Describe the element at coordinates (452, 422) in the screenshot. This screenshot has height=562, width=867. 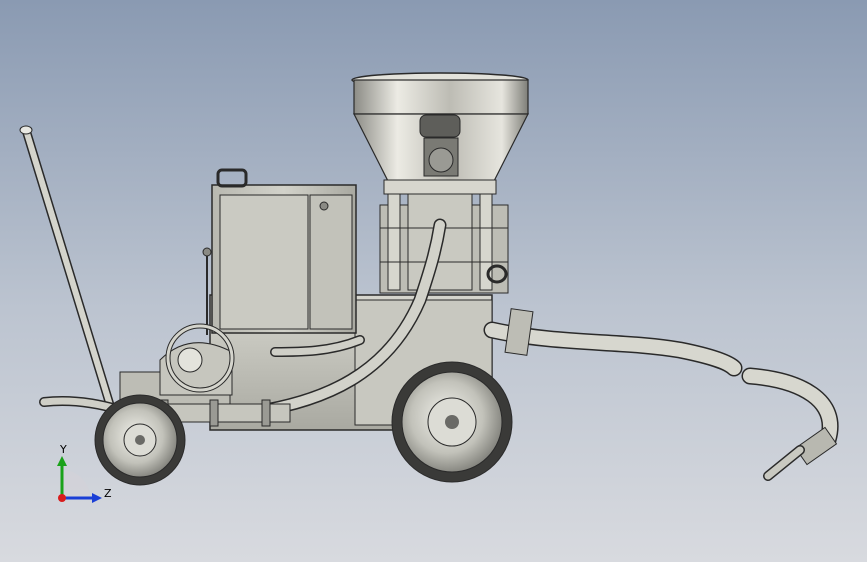
I see `rear-wheel` at that location.